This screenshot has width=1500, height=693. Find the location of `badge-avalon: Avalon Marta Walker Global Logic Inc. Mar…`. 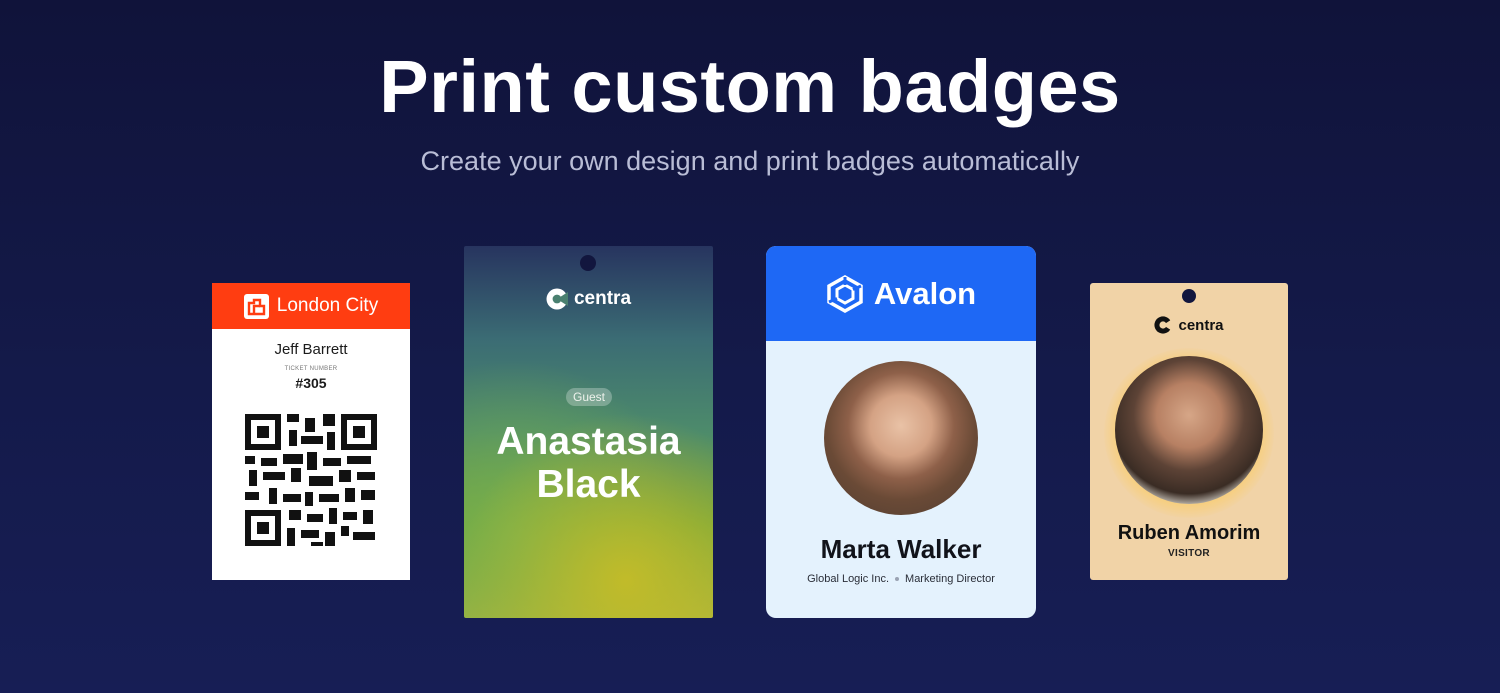

badge-avalon: Avalon Marta Walker Global Logic Inc. Mar… is located at coordinates (901, 432).